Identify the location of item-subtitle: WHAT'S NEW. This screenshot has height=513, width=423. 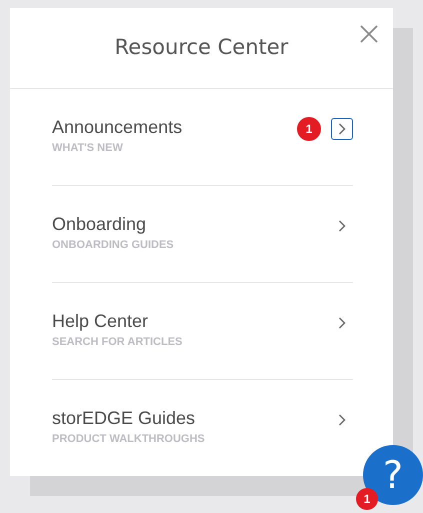
(88, 148).